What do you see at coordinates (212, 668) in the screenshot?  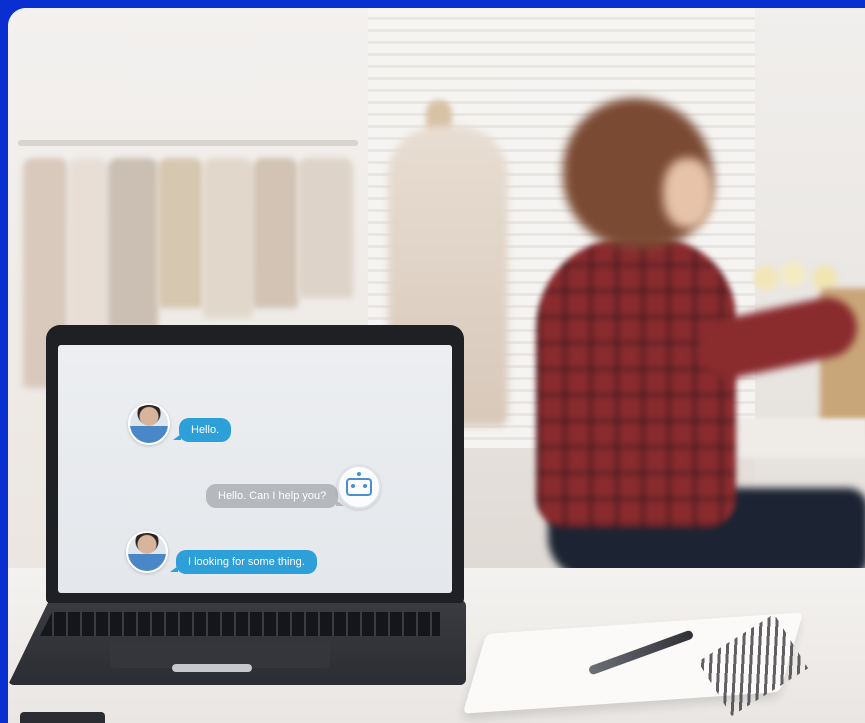 I see `laptop-front-notch` at bounding box center [212, 668].